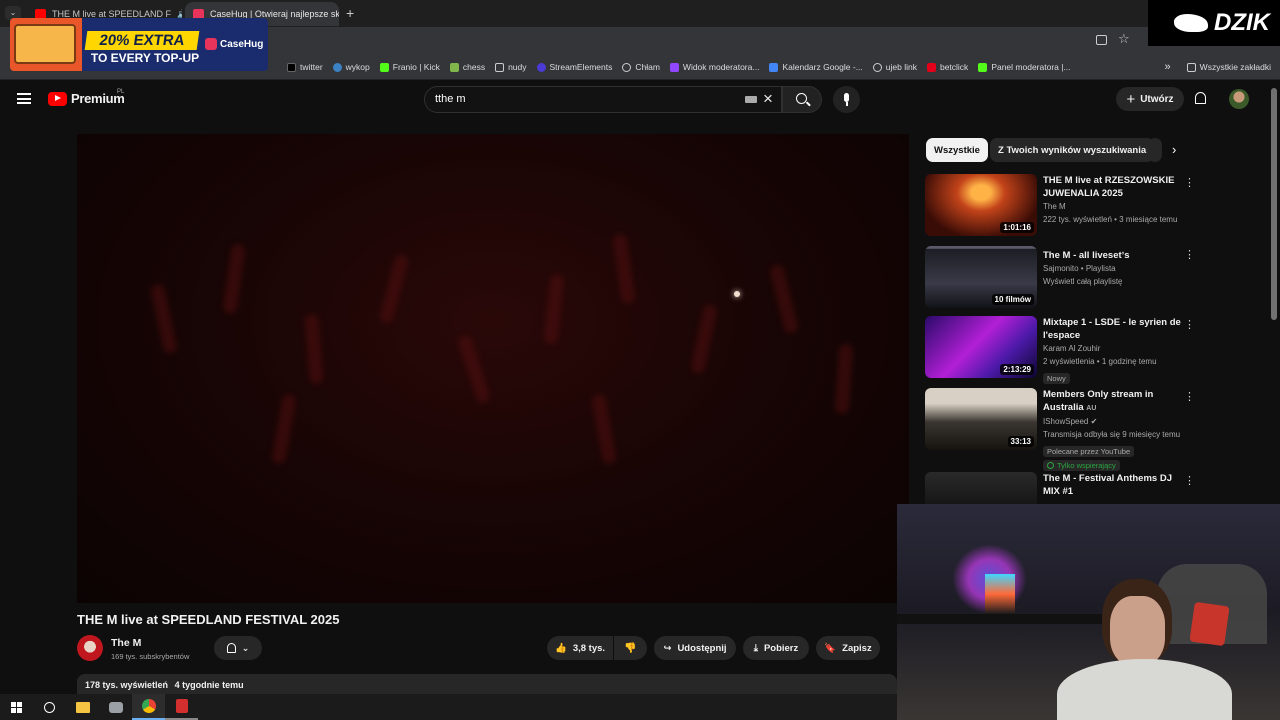 This screenshot has width=1280, height=720. I want to click on rec-title: Mixtape 1 - LSDE - le syrien de l'espace, so click(1113, 329).